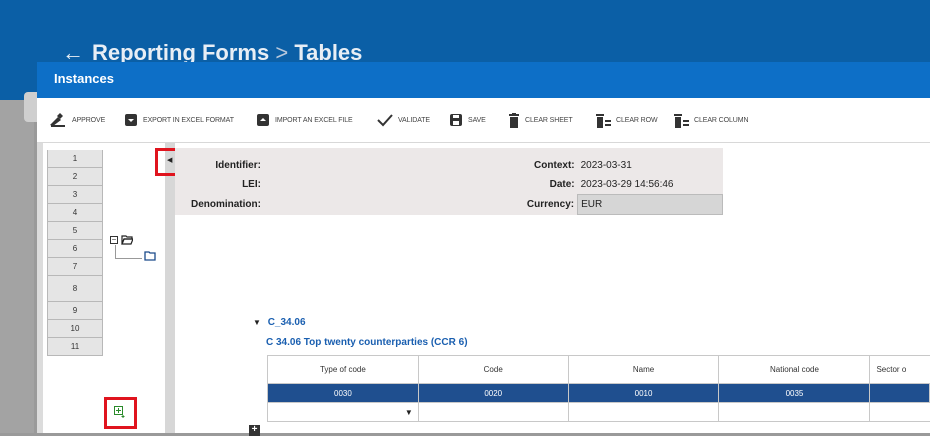 The height and width of the screenshot is (436, 930). Describe the element at coordinates (75, 213) in the screenshot. I see `row-number: 4` at that location.